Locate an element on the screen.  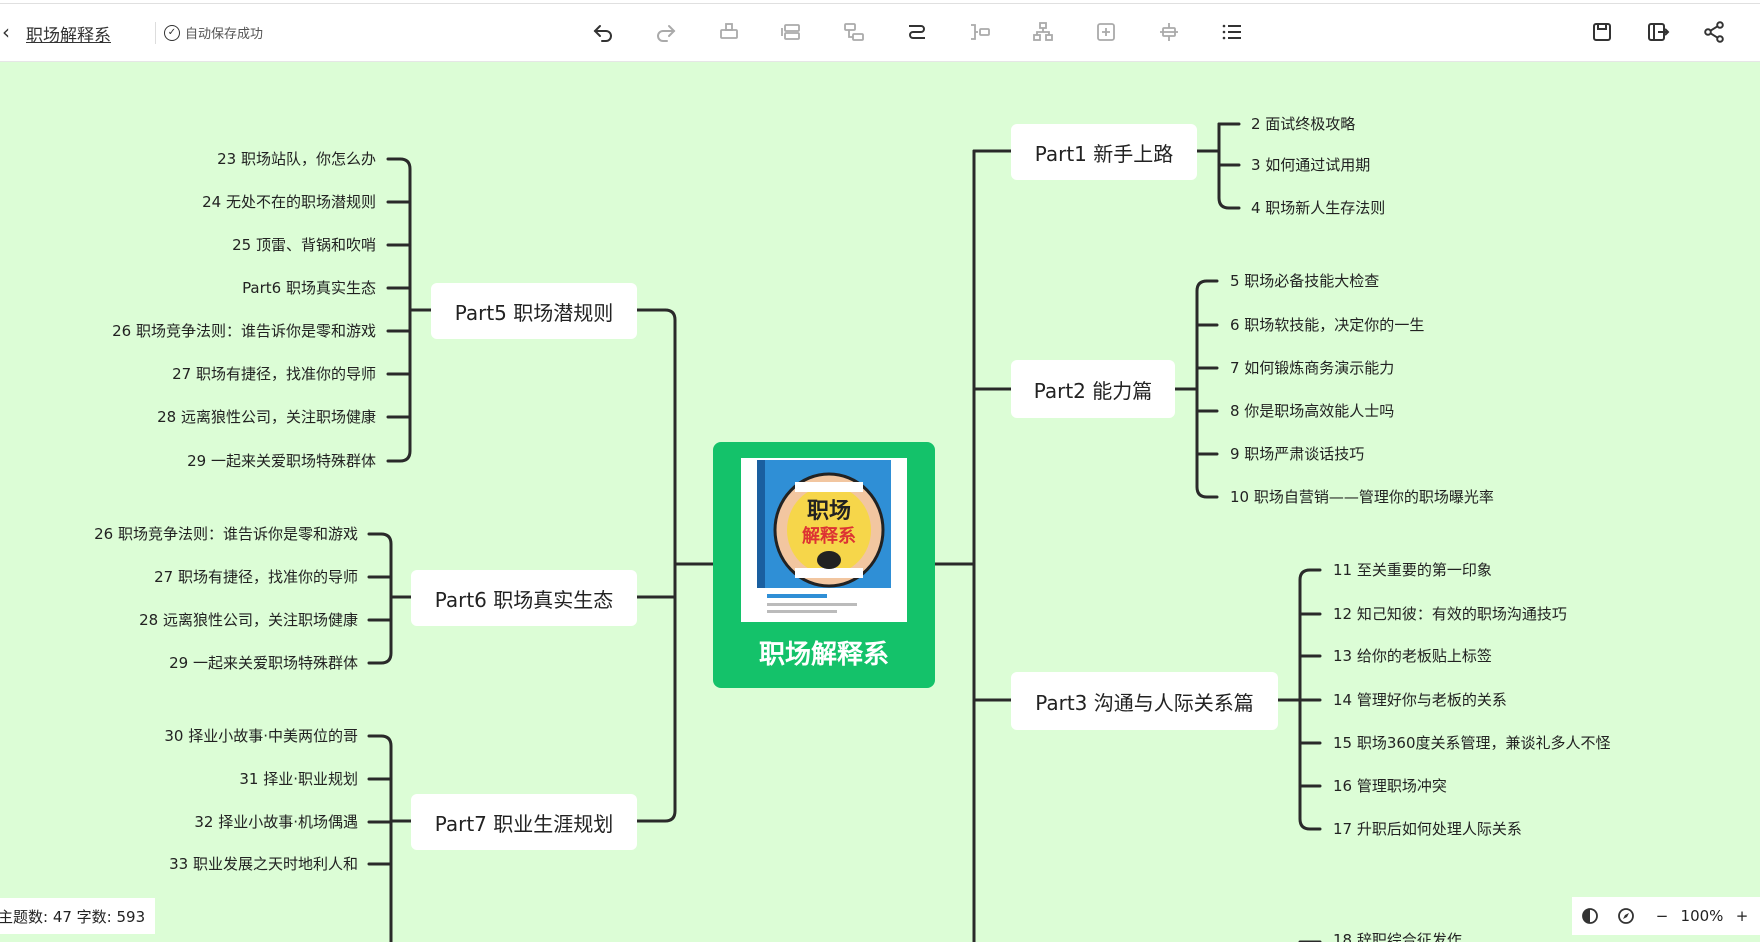
insert-parent-topic-button is located at coordinates (854, 32).